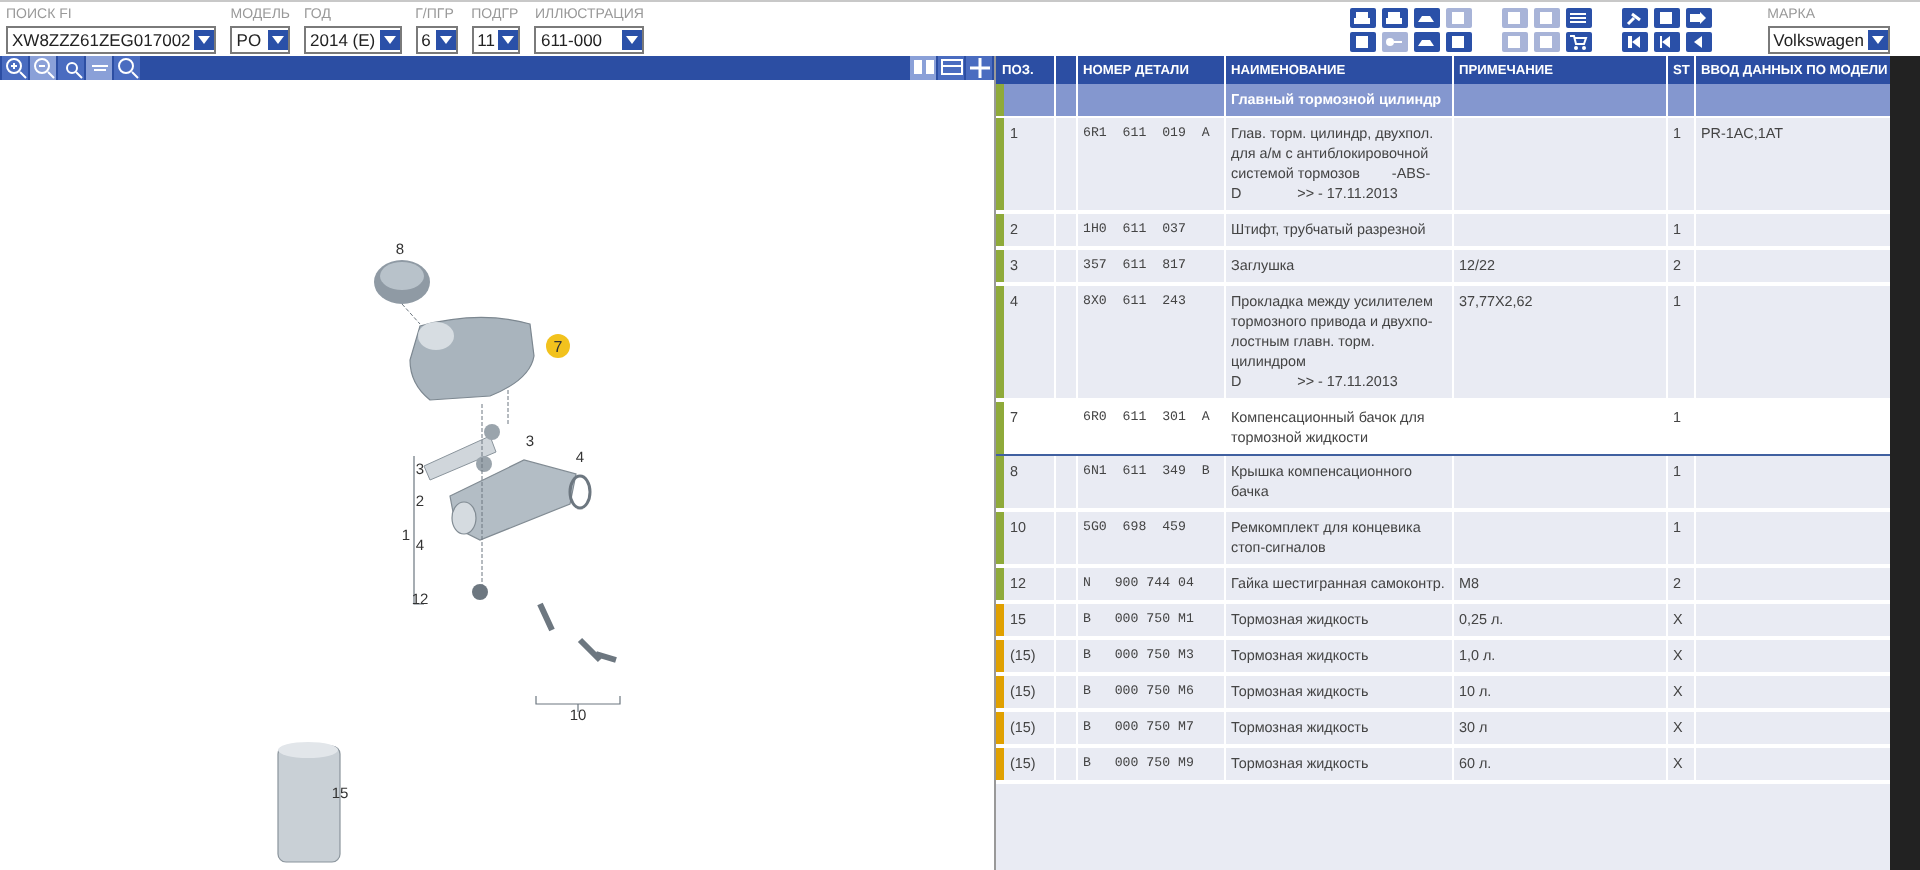 The height and width of the screenshot is (870, 1920). Describe the element at coordinates (1828, 40) in the screenshot. I see `dropdown: Volkswagen` at that location.